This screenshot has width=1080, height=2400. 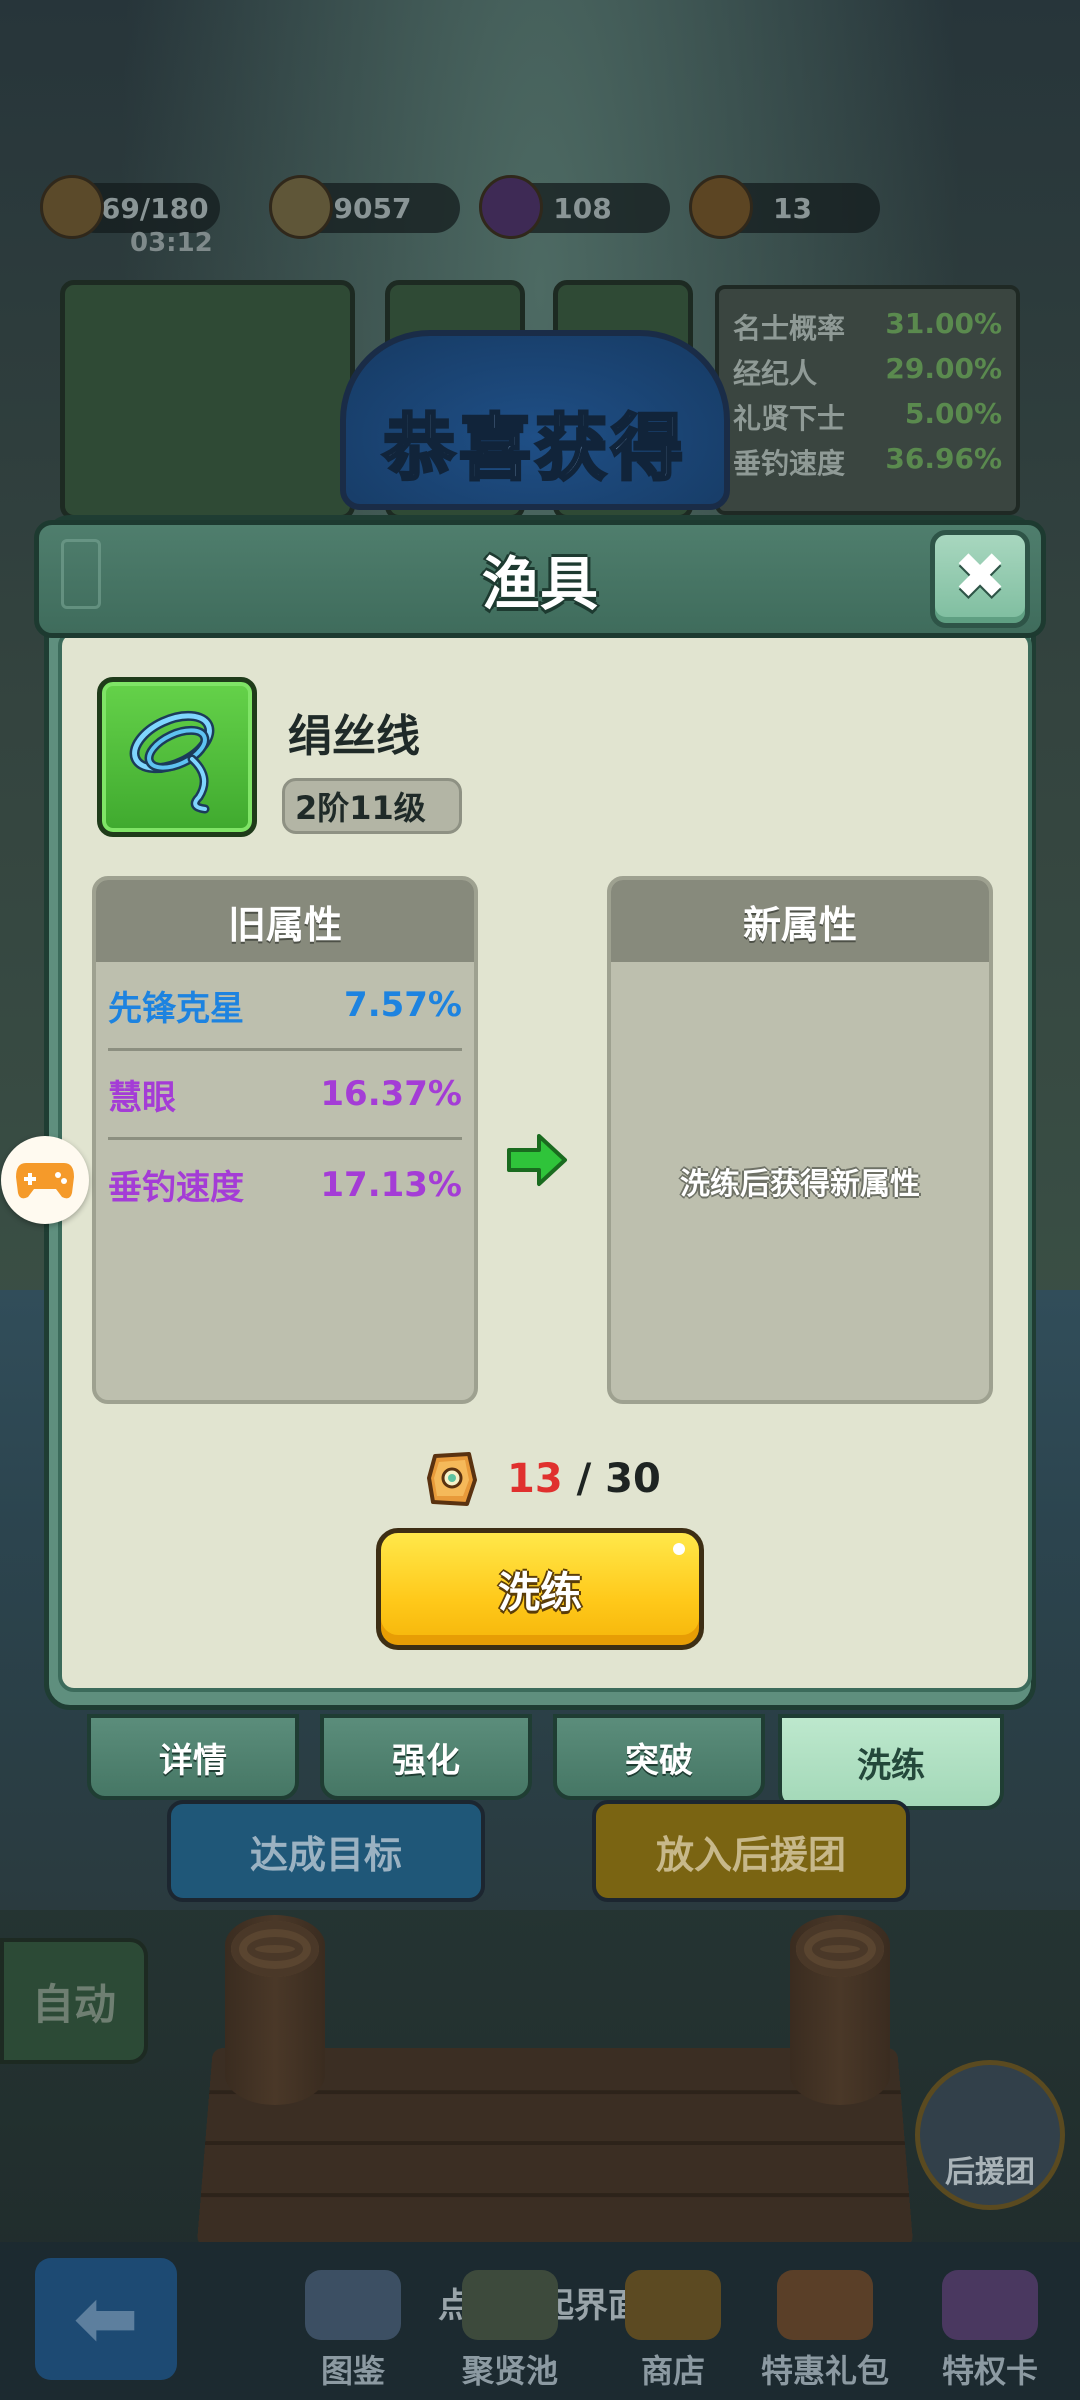 I want to click on gem-value: 108, so click(x=582, y=208).